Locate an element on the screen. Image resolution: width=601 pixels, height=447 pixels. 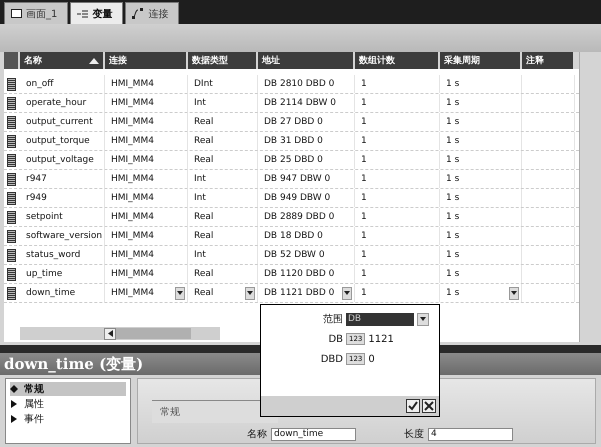
table-cell: DB 2114 DBW 0 is located at coordinates (306, 103).